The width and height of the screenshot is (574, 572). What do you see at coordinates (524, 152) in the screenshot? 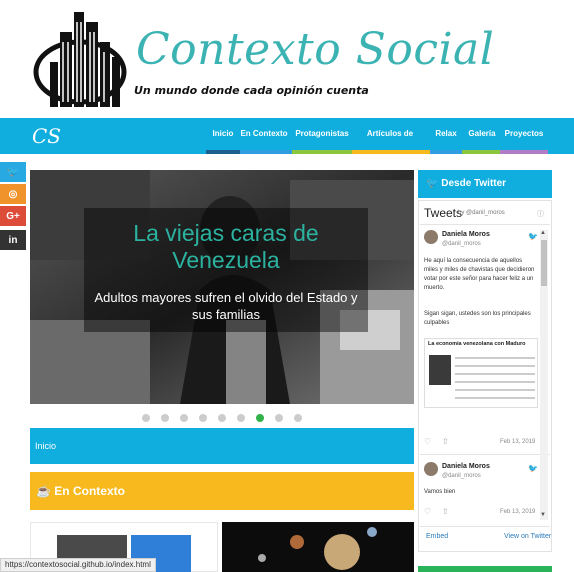
I see `nav-underline-proyectos` at bounding box center [524, 152].